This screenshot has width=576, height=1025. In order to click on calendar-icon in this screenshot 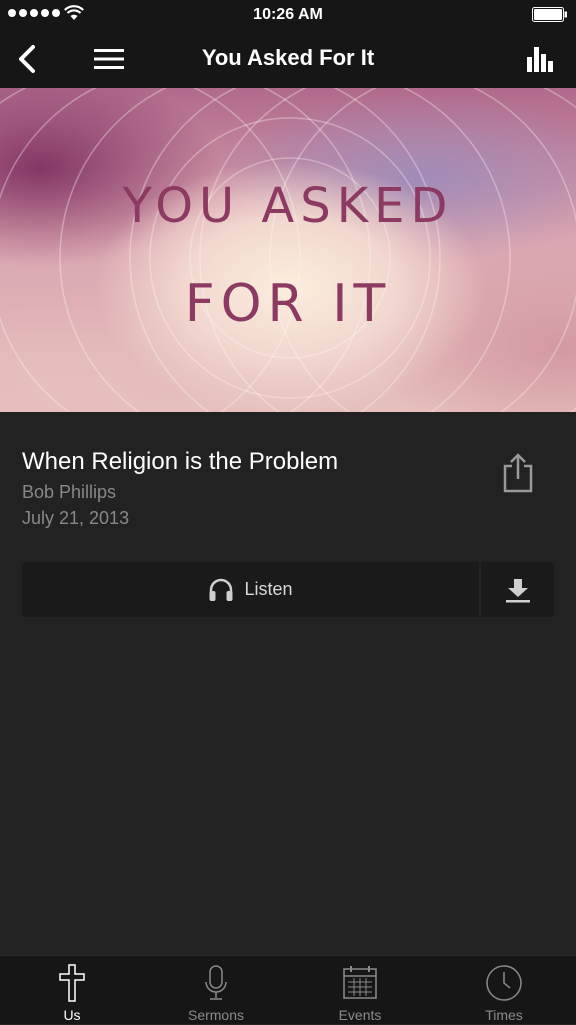, I will do `click(360, 982)`.